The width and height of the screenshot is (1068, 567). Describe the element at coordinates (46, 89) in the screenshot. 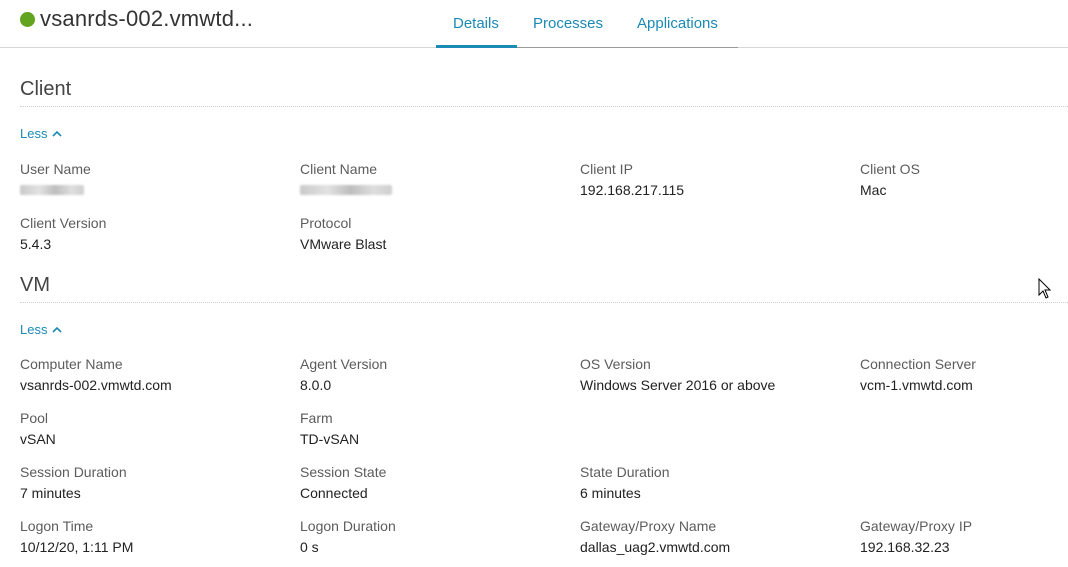

I see `client-section-title: Client` at that location.